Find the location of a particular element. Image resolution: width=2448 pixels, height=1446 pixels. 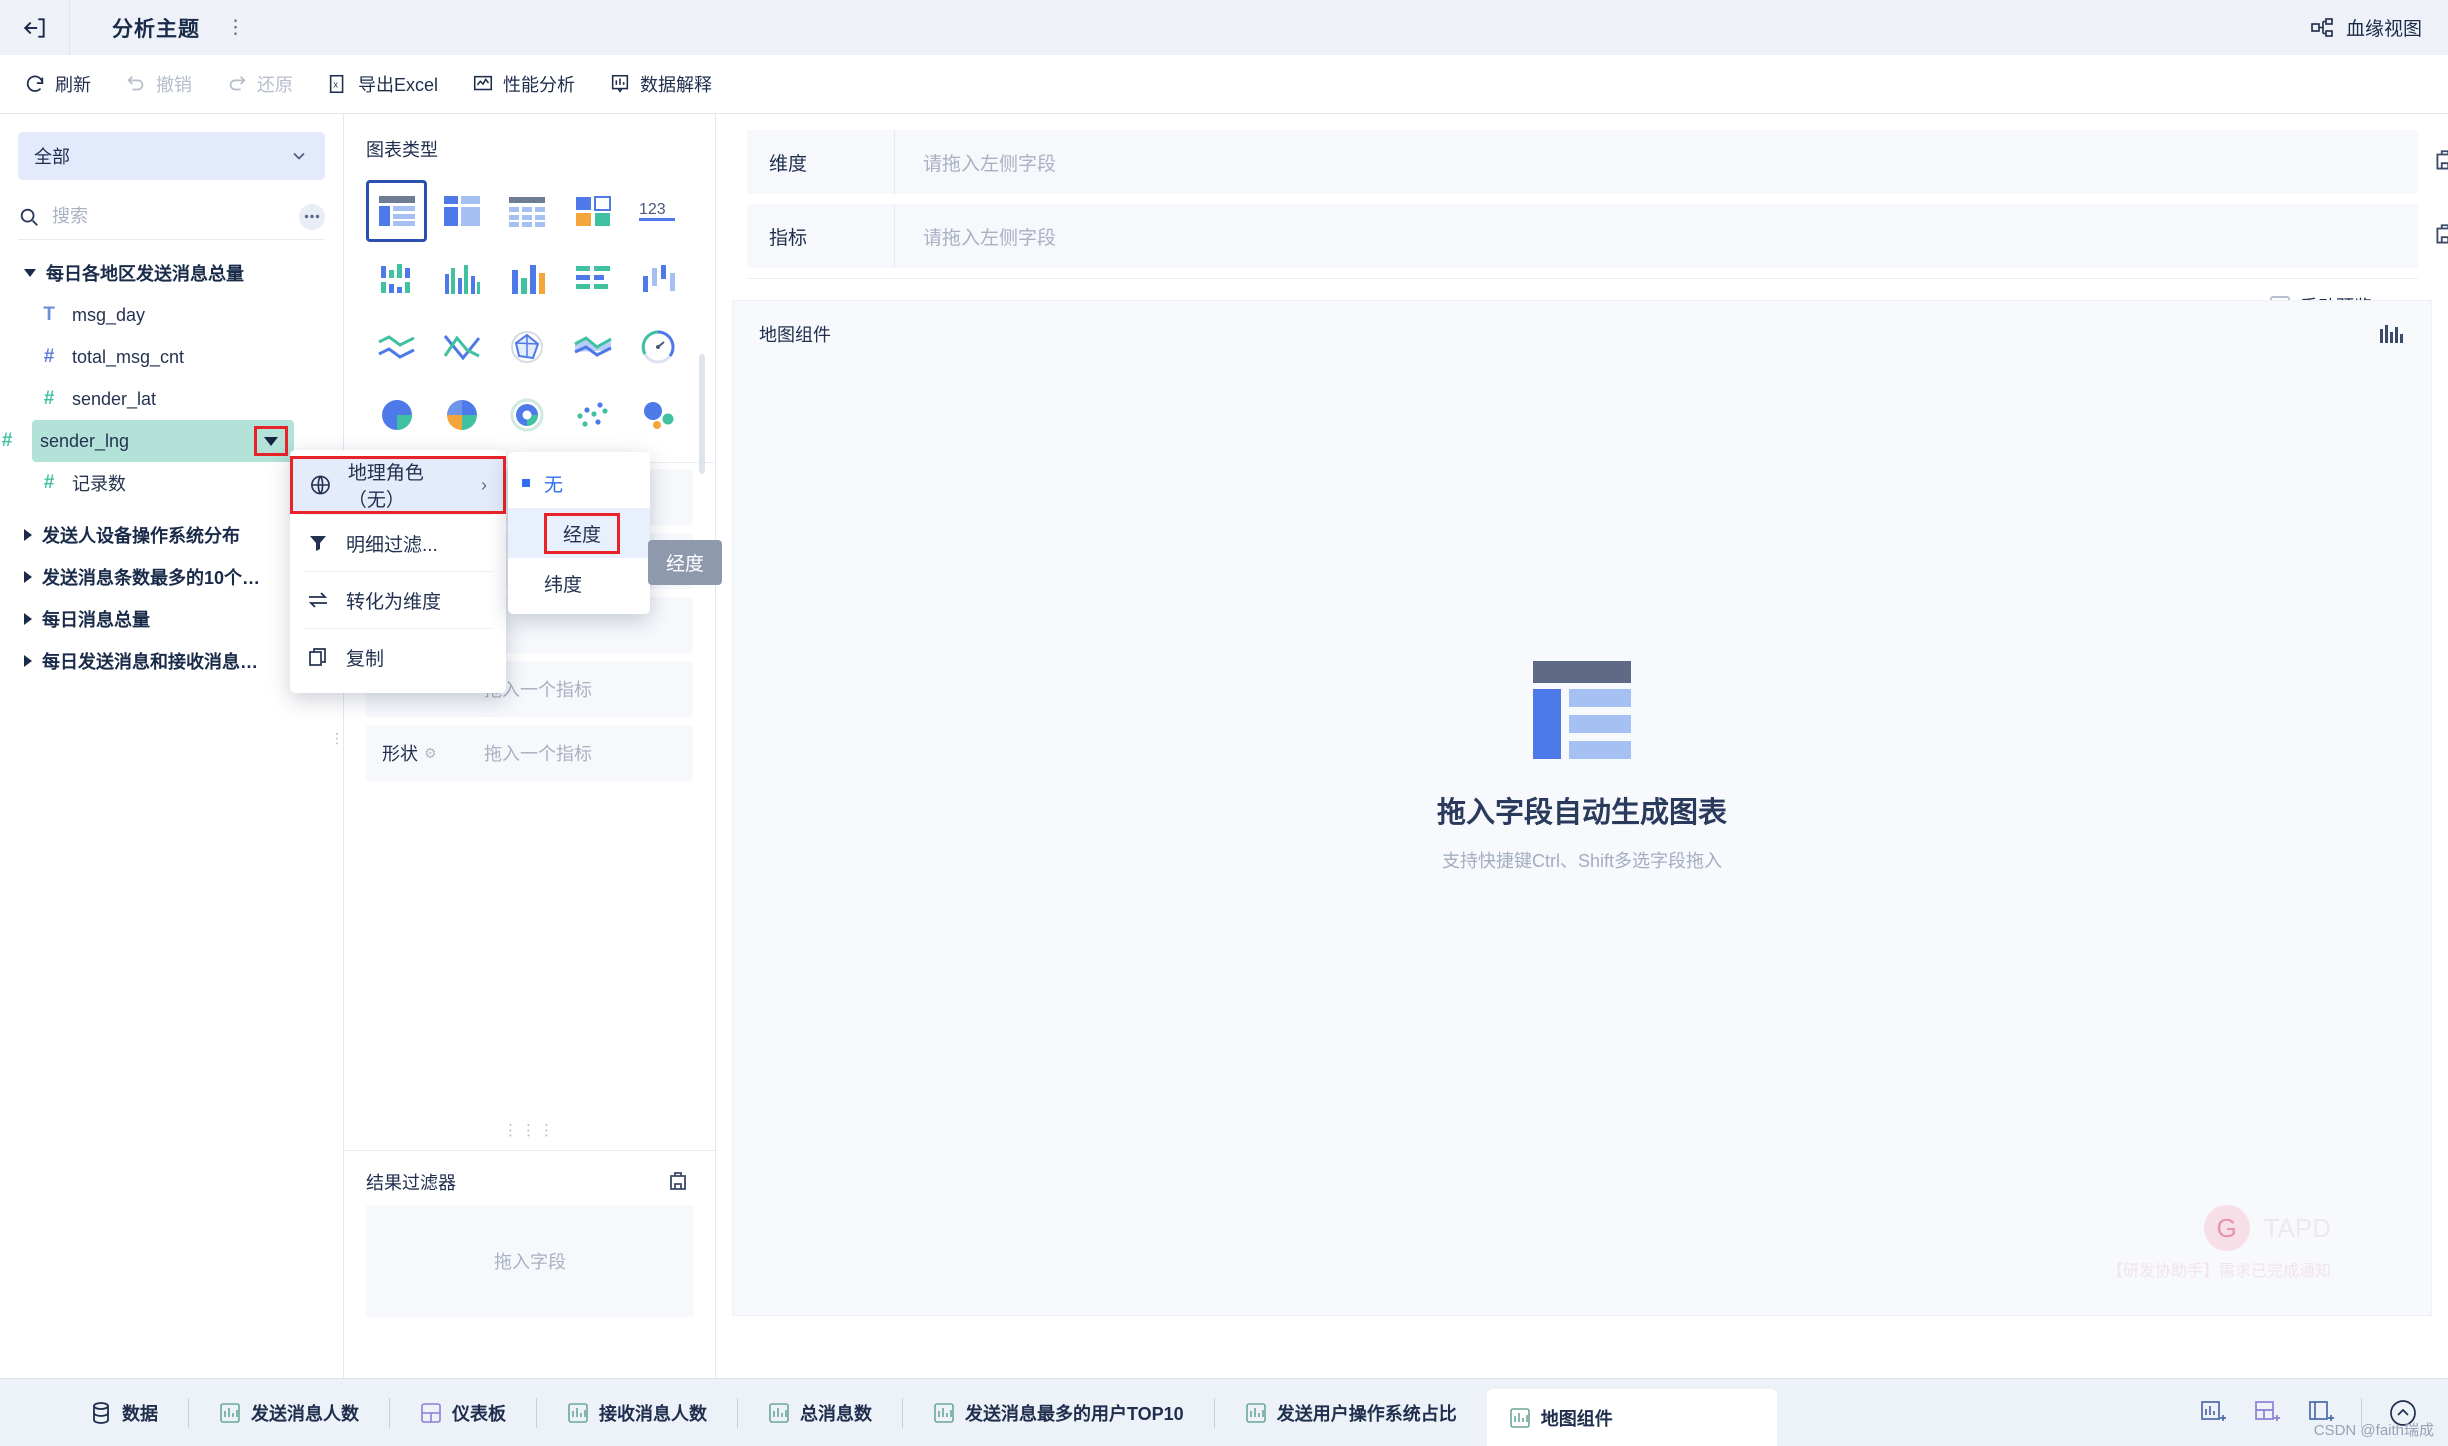

chart-type-scatter is located at coordinates (592, 415).